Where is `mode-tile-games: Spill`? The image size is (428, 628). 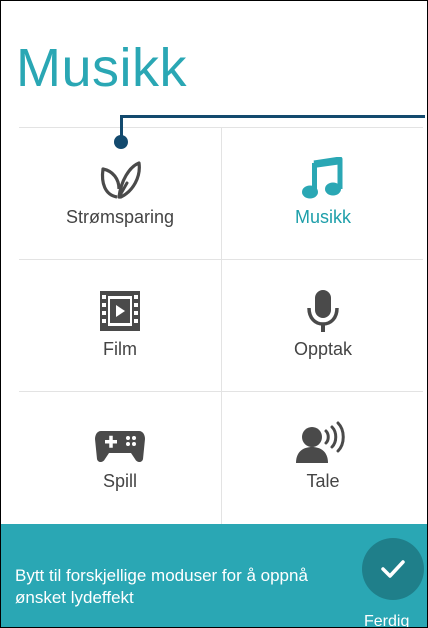 mode-tile-games: Spill is located at coordinates (120, 457).